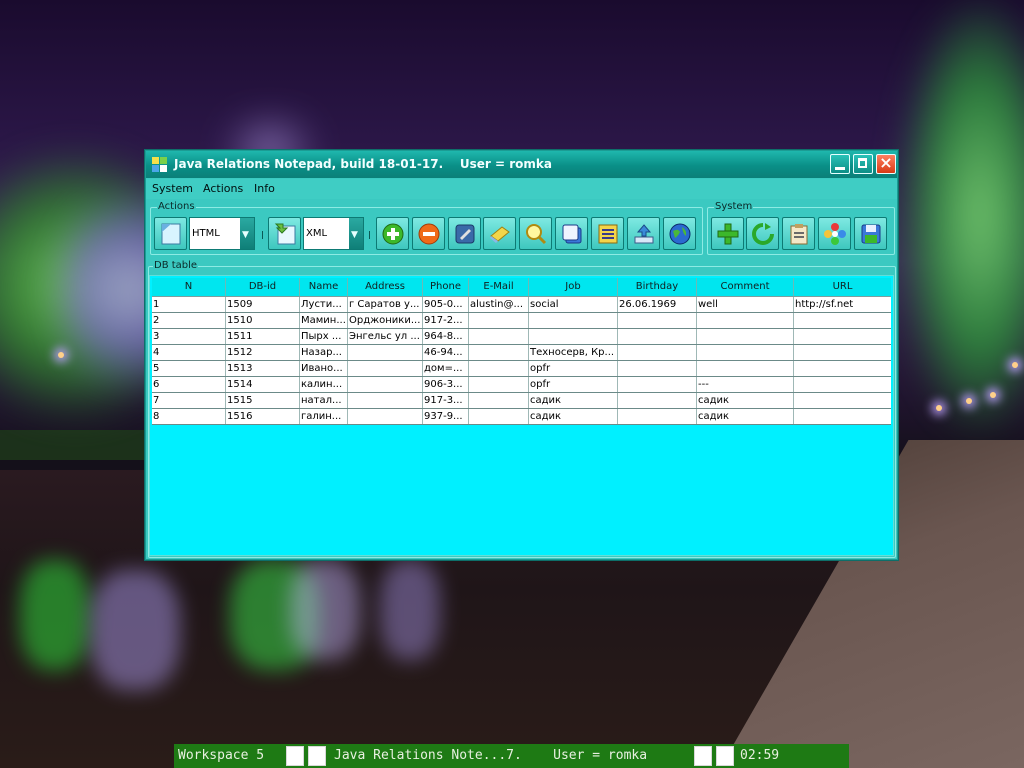 The image size is (1024, 768). What do you see at coordinates (170, 233) in the screenshot?
I see `export-button` at bounding box center [170, 233].